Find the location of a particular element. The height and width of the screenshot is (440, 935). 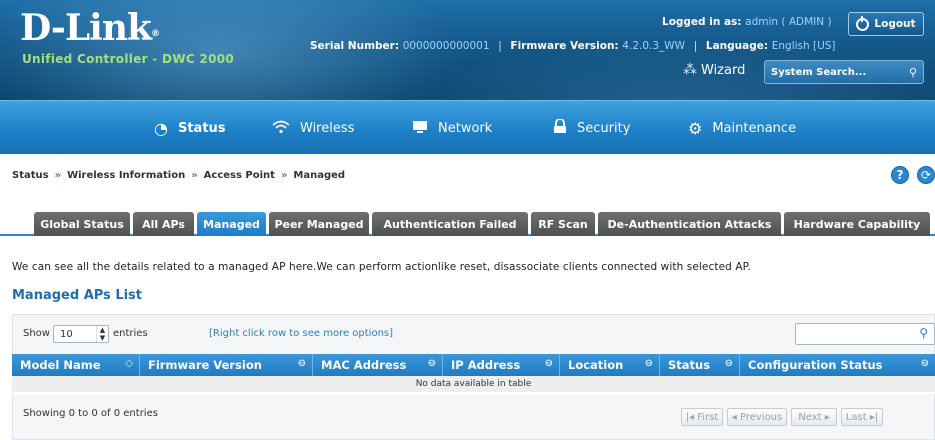

breadcrumb-wireless-information: Wireless Information is located at coordinates (126, 175).